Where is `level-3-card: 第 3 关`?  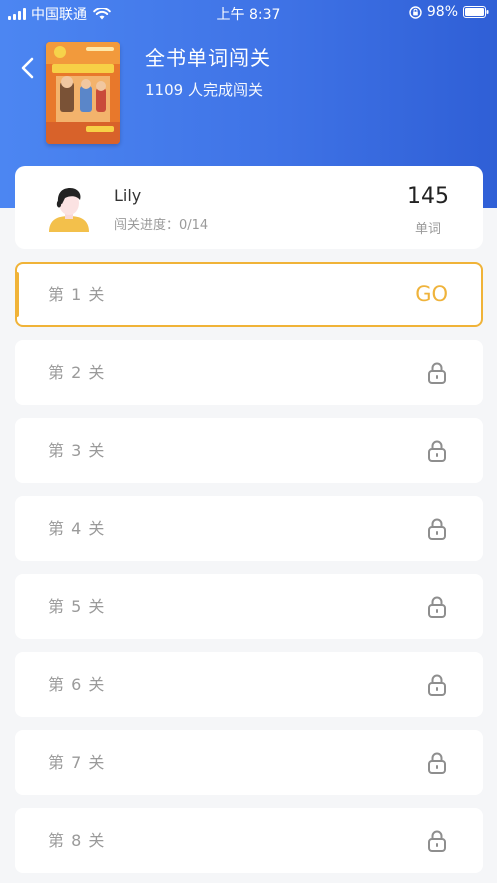 level-3-card: 第 3 关 is located at coordinates (249, 450).